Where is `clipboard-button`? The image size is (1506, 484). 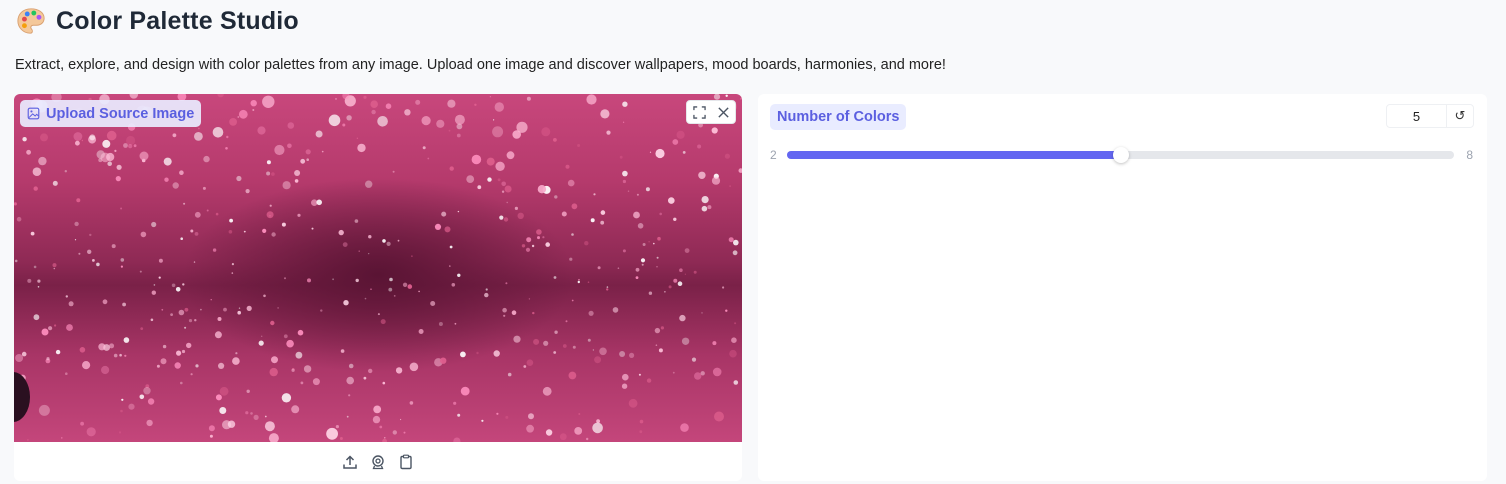 clipboard-button is located at coordinates (406, 462).